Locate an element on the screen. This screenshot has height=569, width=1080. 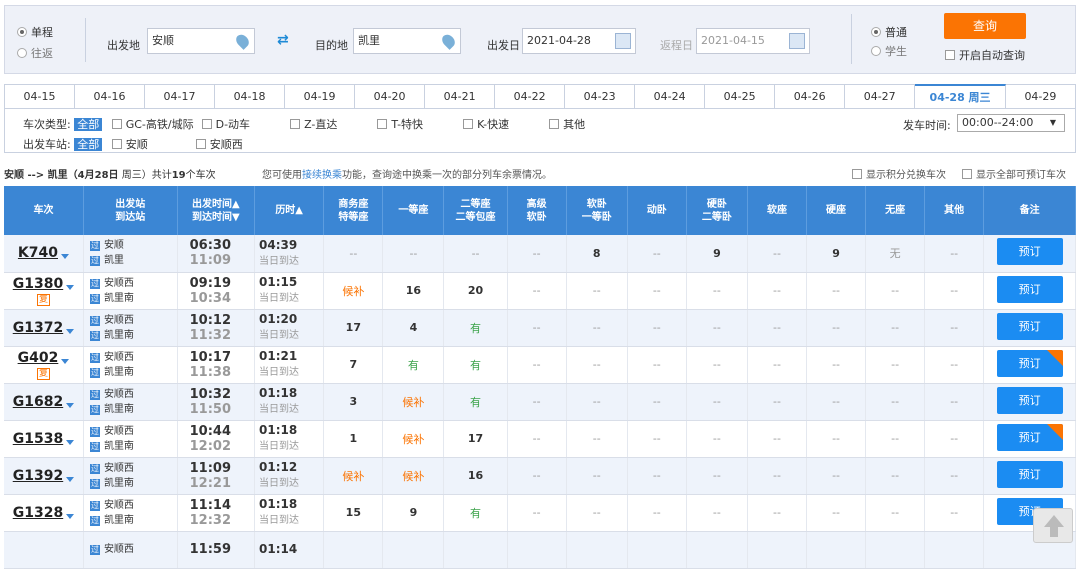
date-tab: 04-29 is located at coordinates (1040, 96).